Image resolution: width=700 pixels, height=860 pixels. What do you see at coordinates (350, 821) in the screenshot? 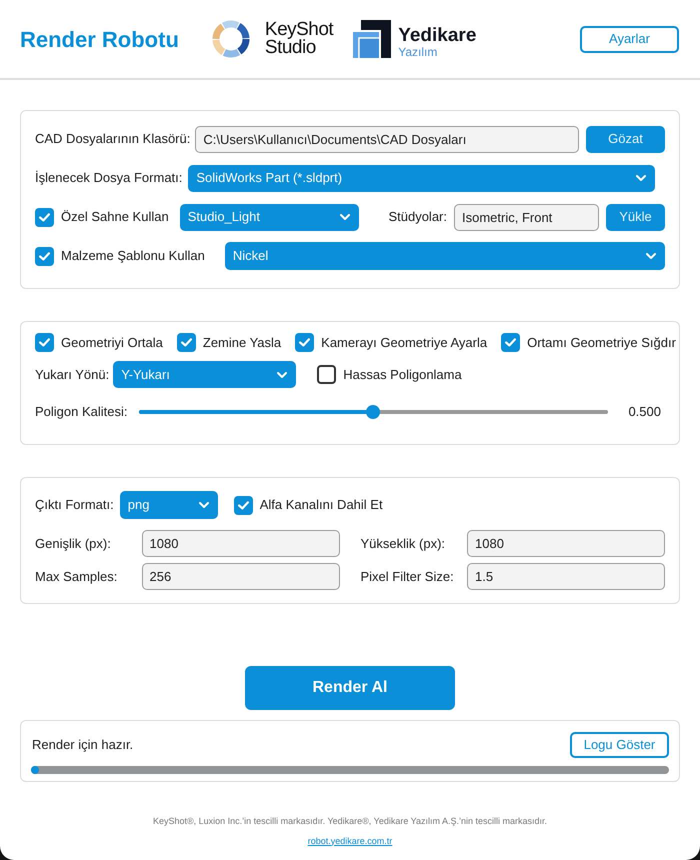
I see `trademark-notice: KeyShot®, Luxion Inc.’in tescilli markasıdır. Yedikare®, Yedikare Yazılım A.Ş.’nin tescilli markasıdır.` at bounding box center [350, 821].